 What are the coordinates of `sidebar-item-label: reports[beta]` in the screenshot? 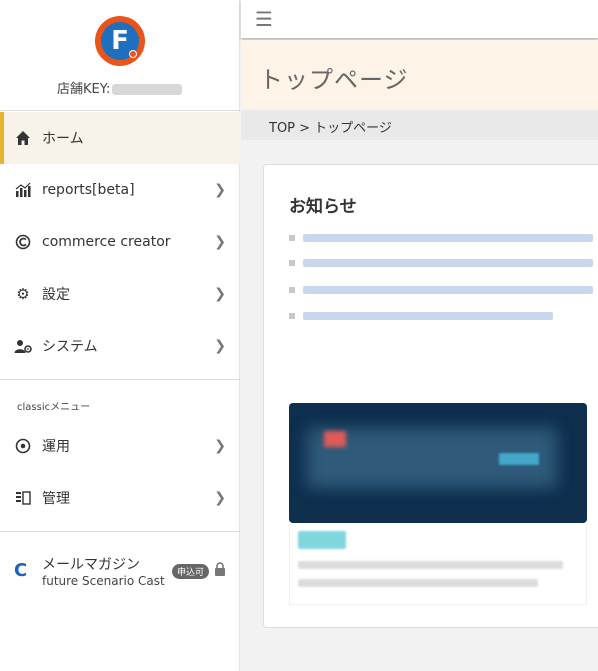 It's located at (88, 190).